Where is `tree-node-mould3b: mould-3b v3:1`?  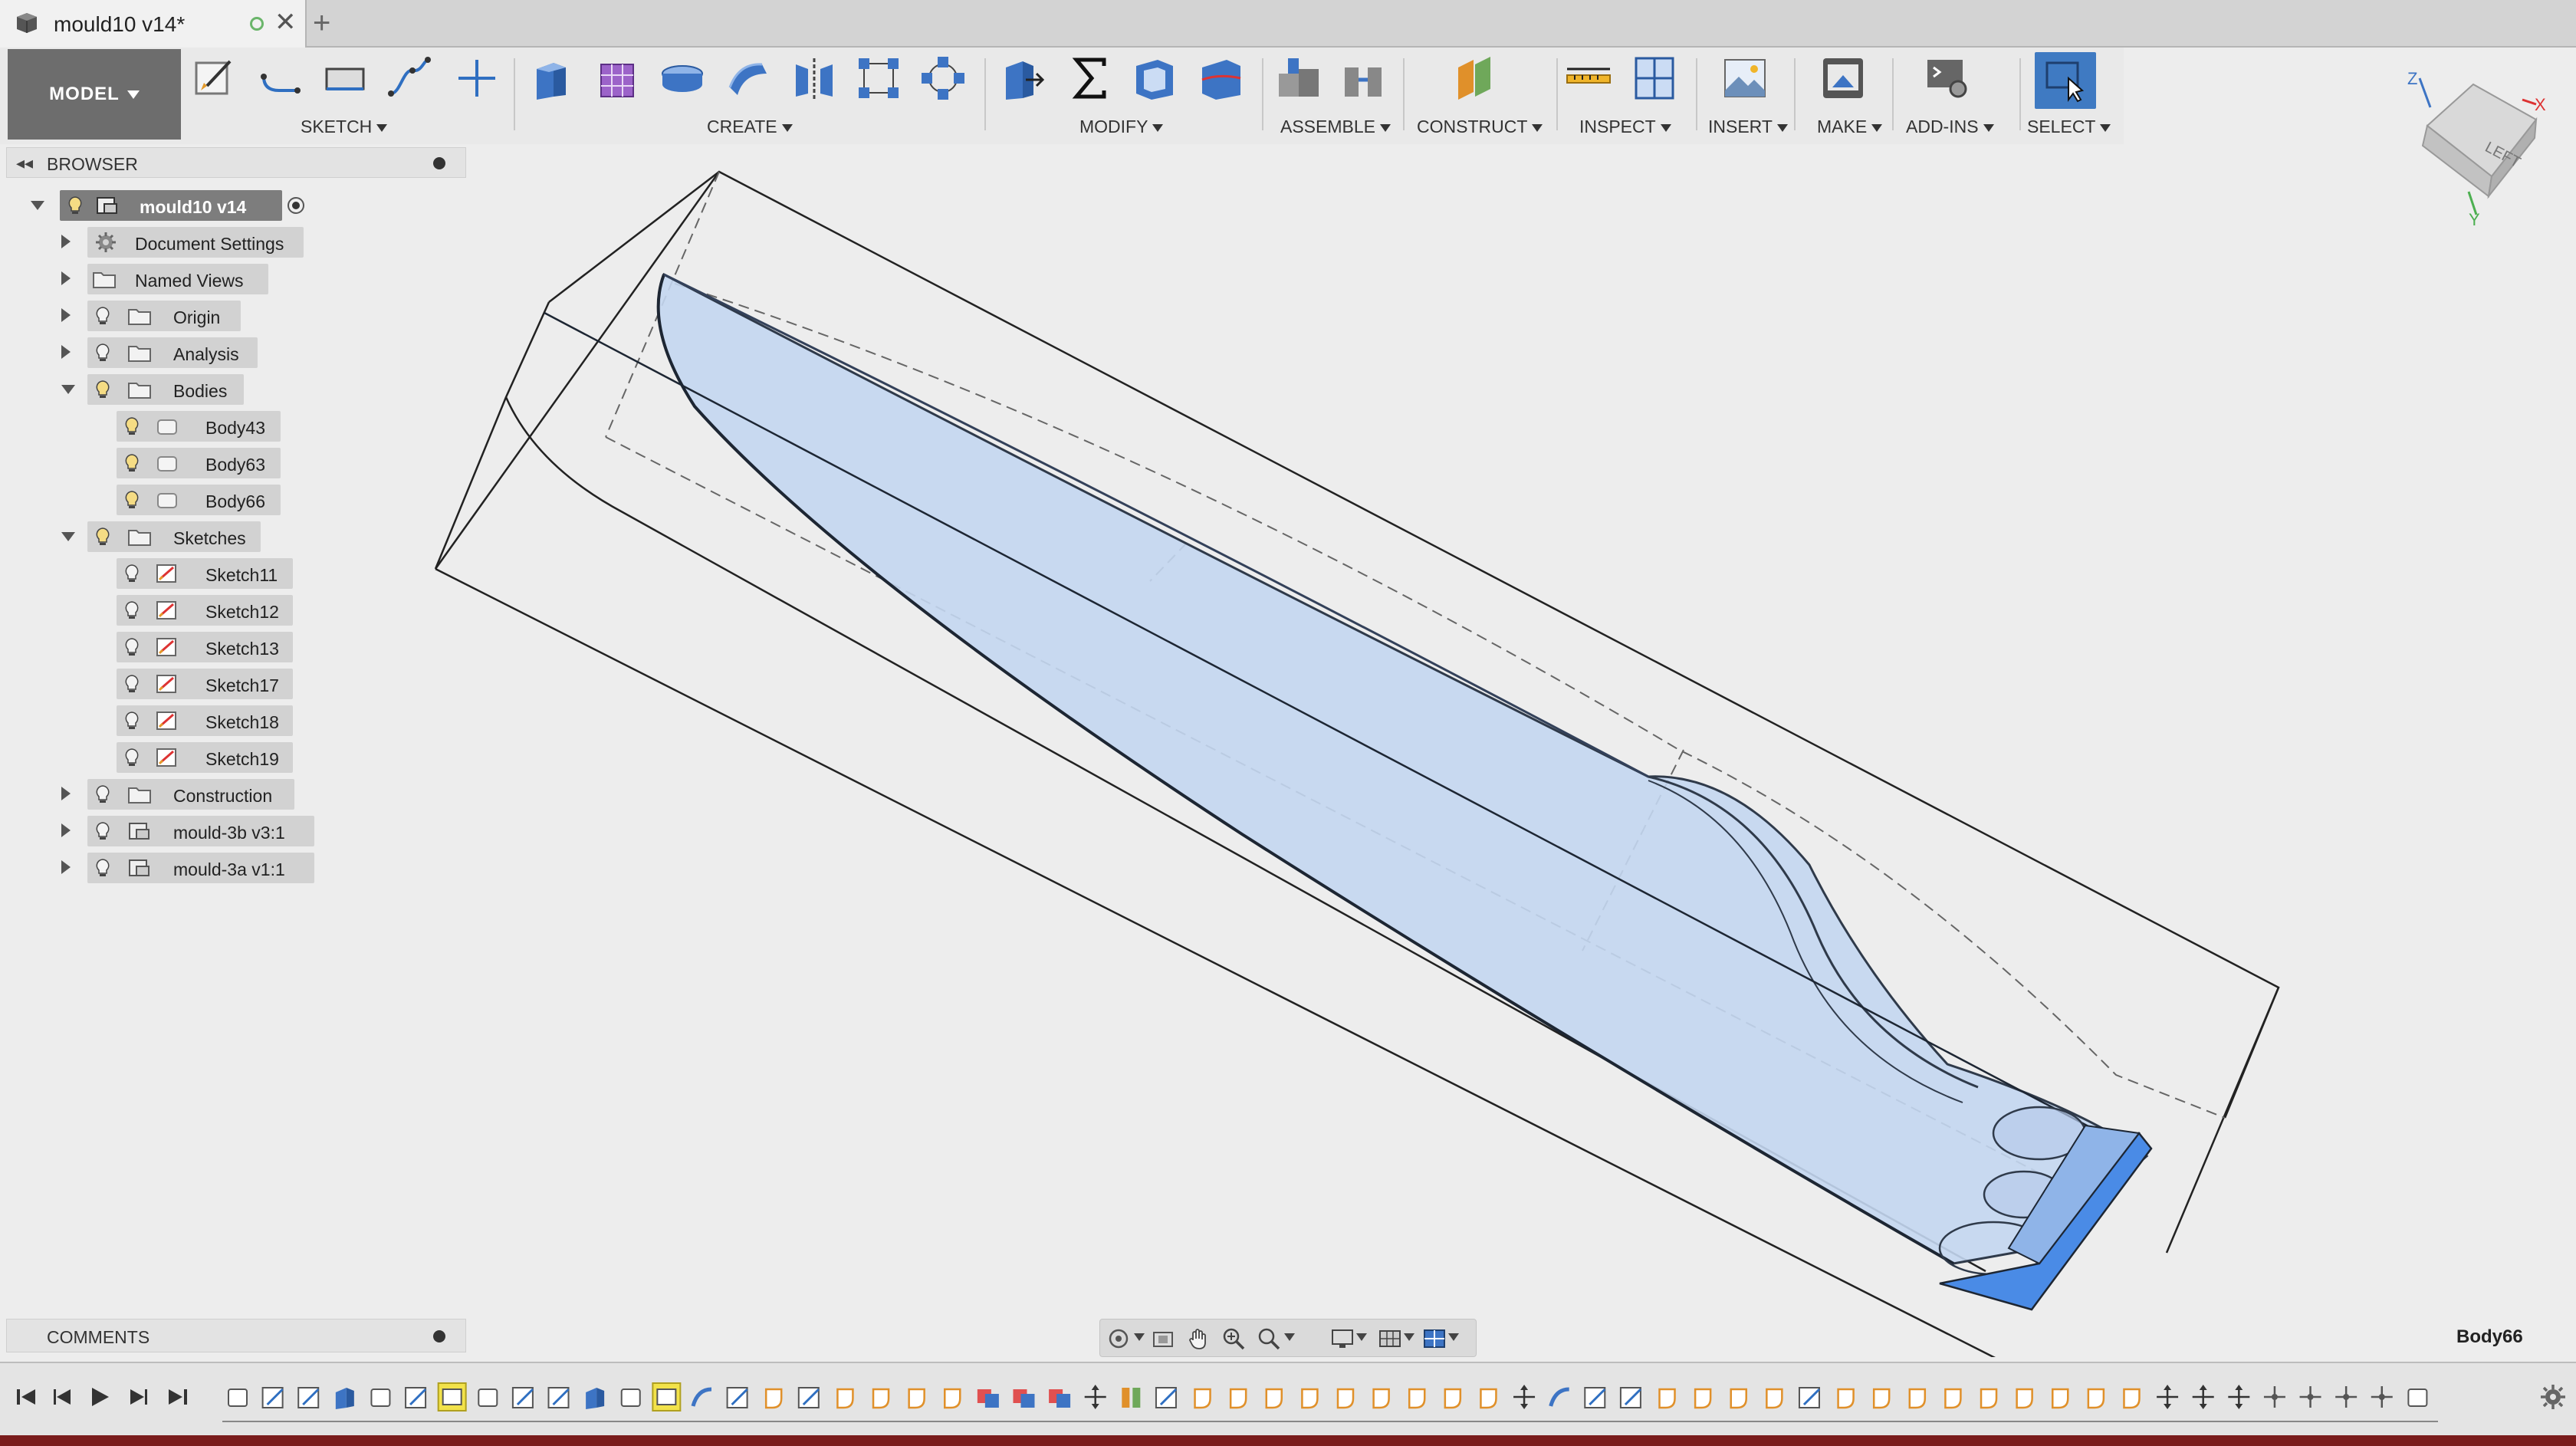
tree-node-mould3b: mould-3b v3:1 is located at coordinates (201, 831).